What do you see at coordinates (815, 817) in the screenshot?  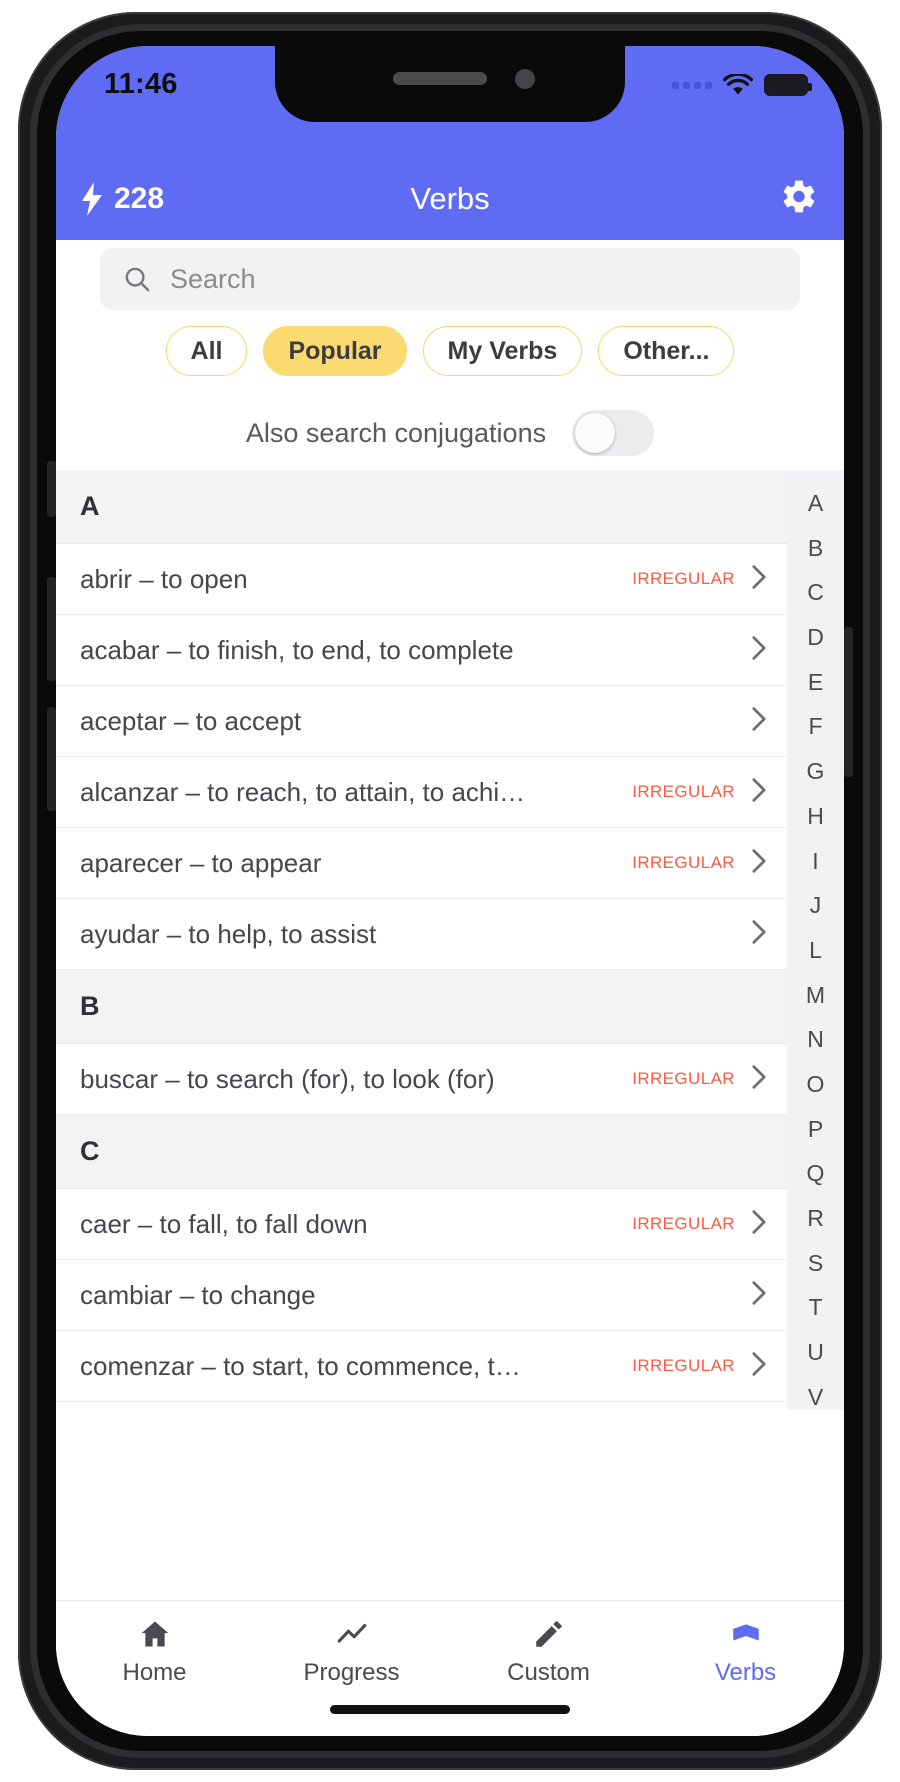 I see `alphabet-index-letter: H` at bounding box center [815, 817].